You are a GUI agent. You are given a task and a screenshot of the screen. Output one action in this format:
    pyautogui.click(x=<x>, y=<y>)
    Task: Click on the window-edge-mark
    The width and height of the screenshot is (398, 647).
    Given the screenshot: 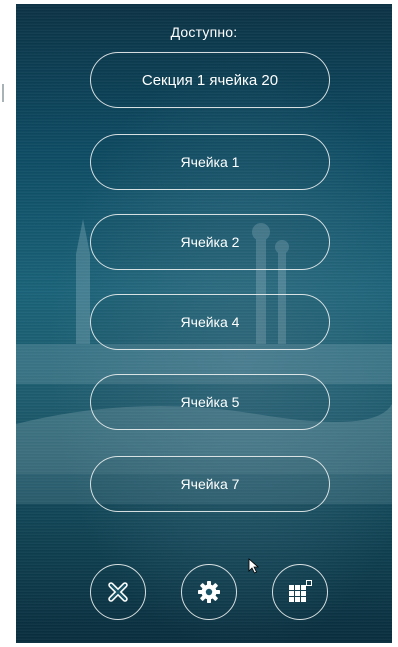 What is the action you would take?
    pyautogui.click(x=3, y=93)
    